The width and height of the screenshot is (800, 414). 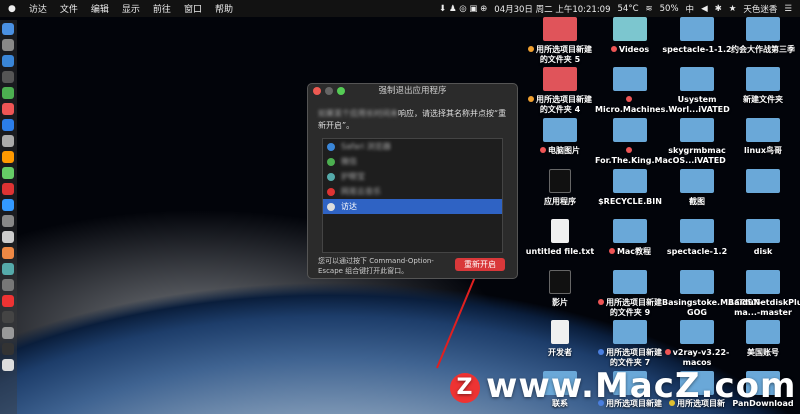 I want to click on app-name: Safari 浏览器, so click(x=366, y=146).